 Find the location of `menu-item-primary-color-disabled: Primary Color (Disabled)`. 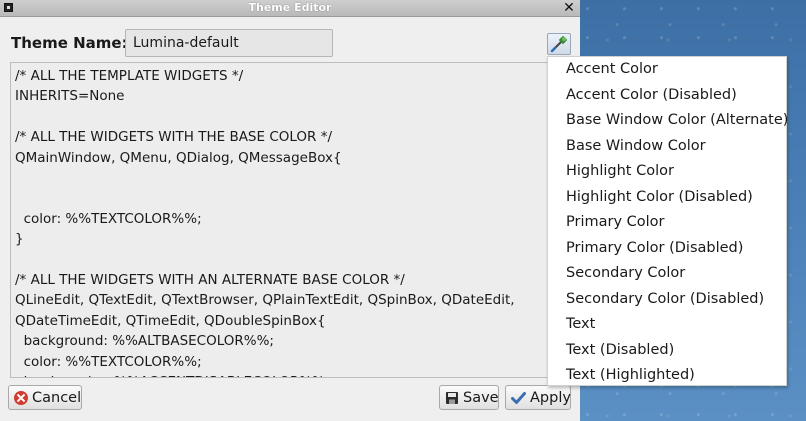

menu-item-primary-color-disabled: Primary Color (Disabled) is located at coordinates (667, 248).